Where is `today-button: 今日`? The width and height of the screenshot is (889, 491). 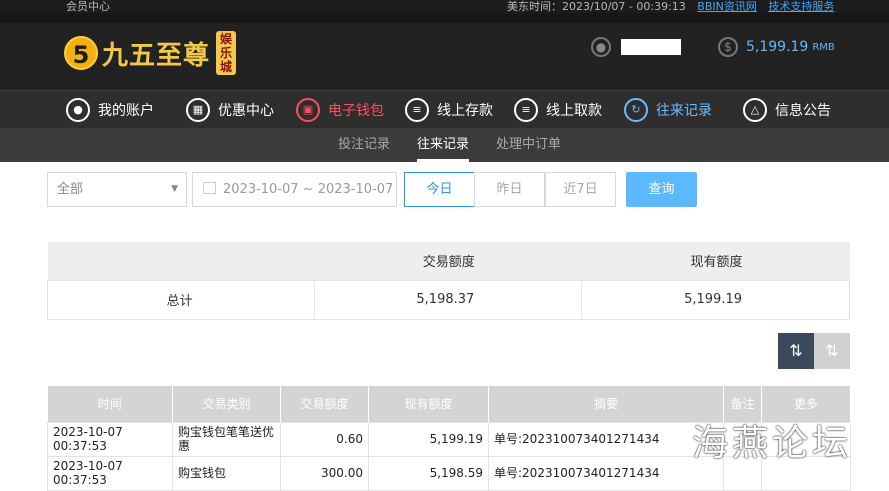
today-button: 今日 is located at coordinates (439, 189).